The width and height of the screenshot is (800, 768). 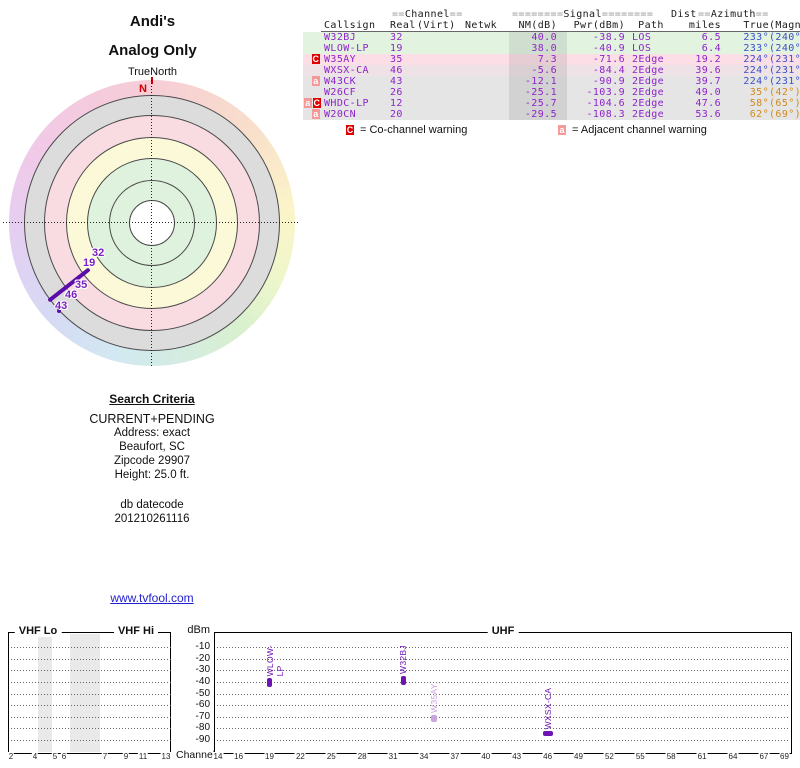 I want to click on vhf-channel-tick: 13, so click(x=166, y=756).